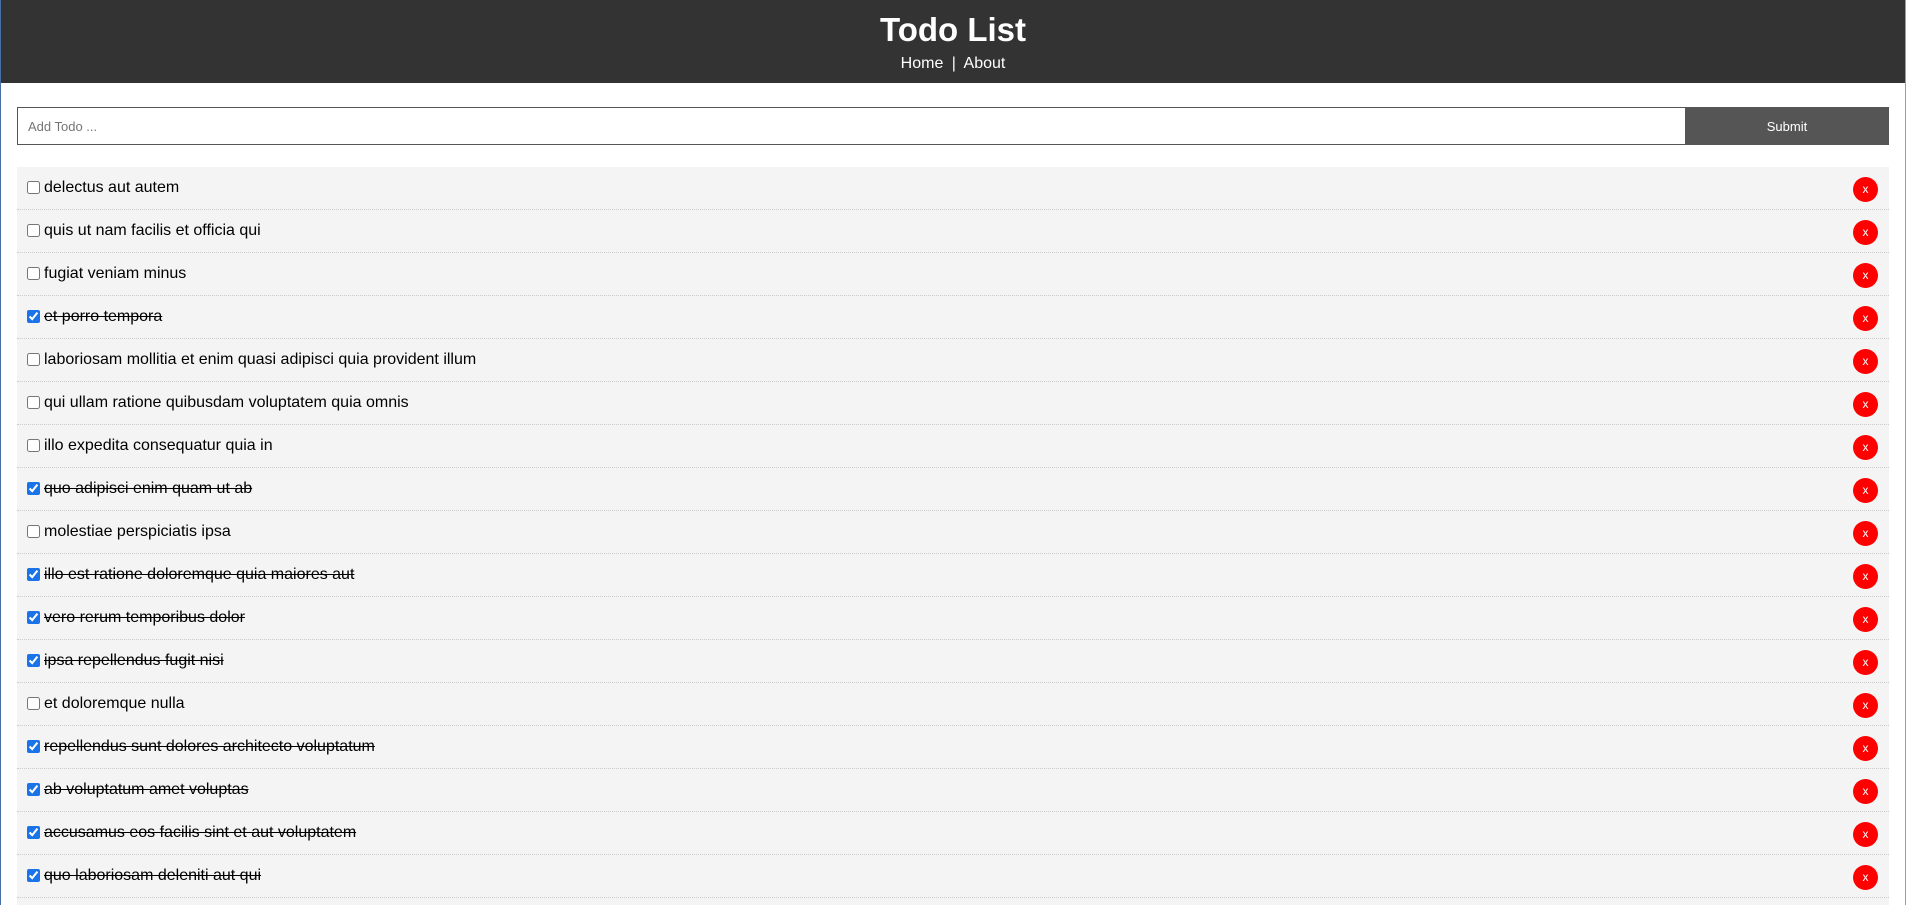  Describe the element at coordinates (953, 231) in the screenshot. I see `todo-item: quis ut nam facilis et officia qui x` at that location.